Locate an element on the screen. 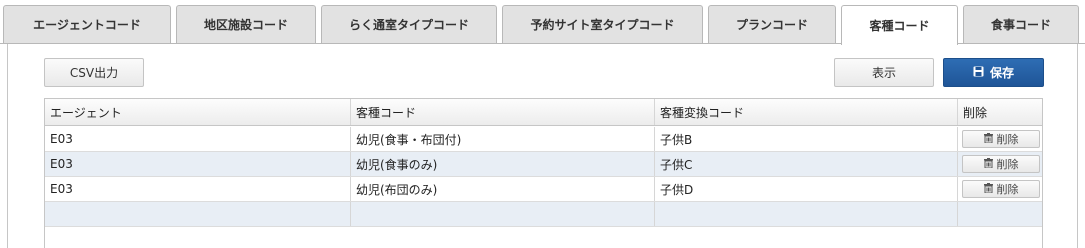 The width and height of the screenshot is (1085, 248). tab-guest-type-code: 客種コード is located at coordinates (899, 25).